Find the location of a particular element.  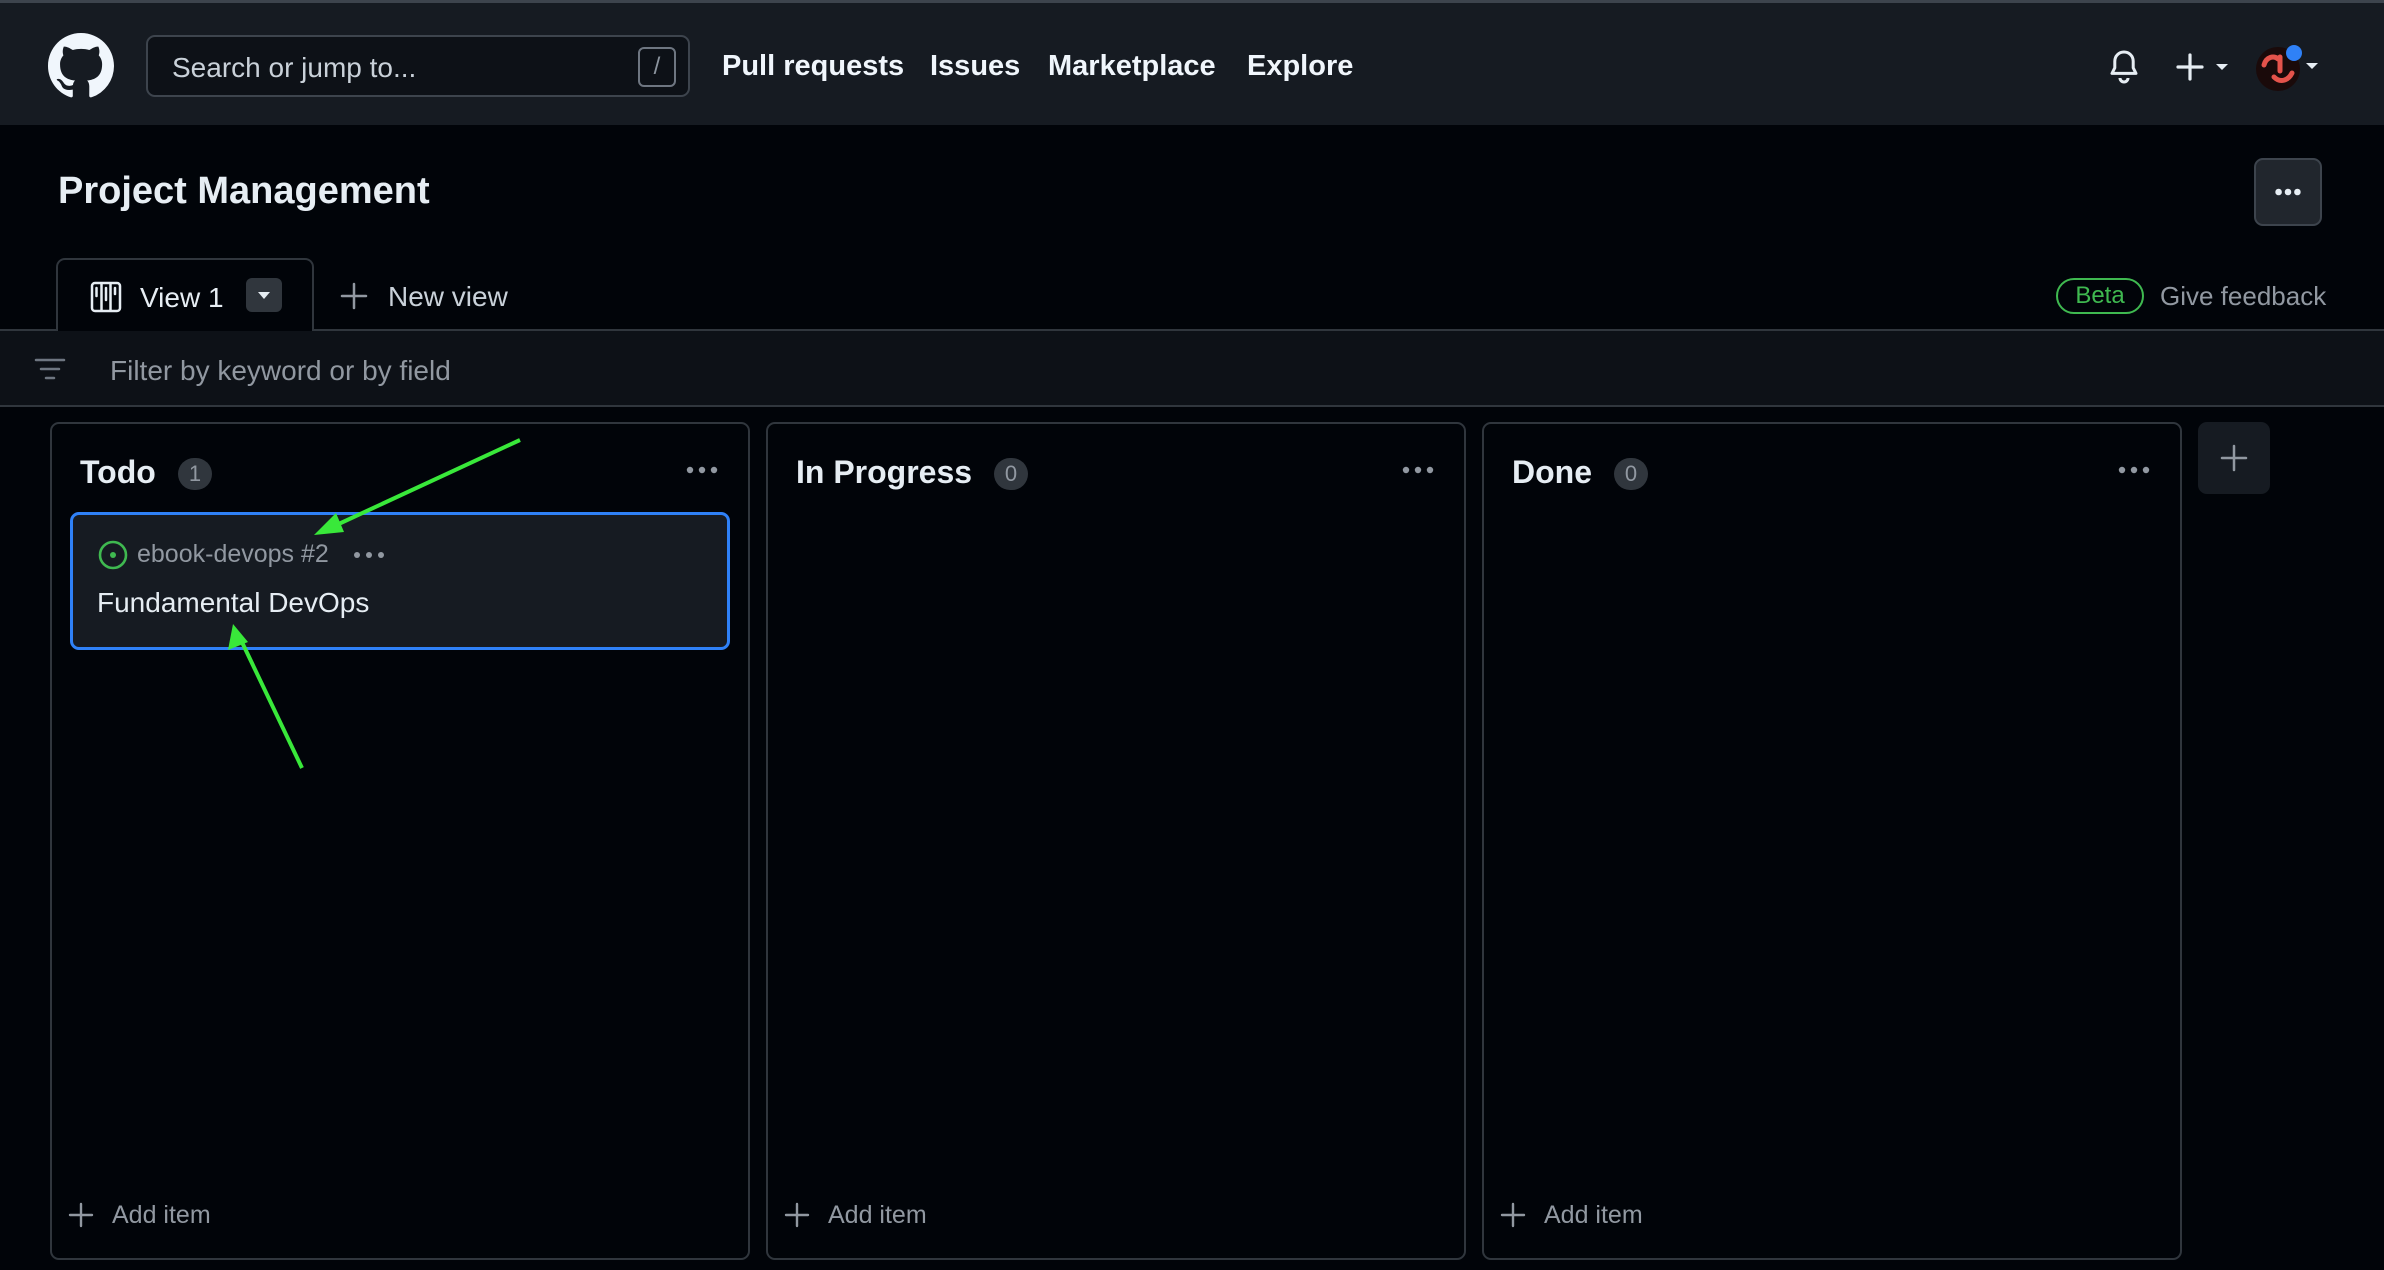

user-menu-dropdown is located at coordinates (2289, 67).